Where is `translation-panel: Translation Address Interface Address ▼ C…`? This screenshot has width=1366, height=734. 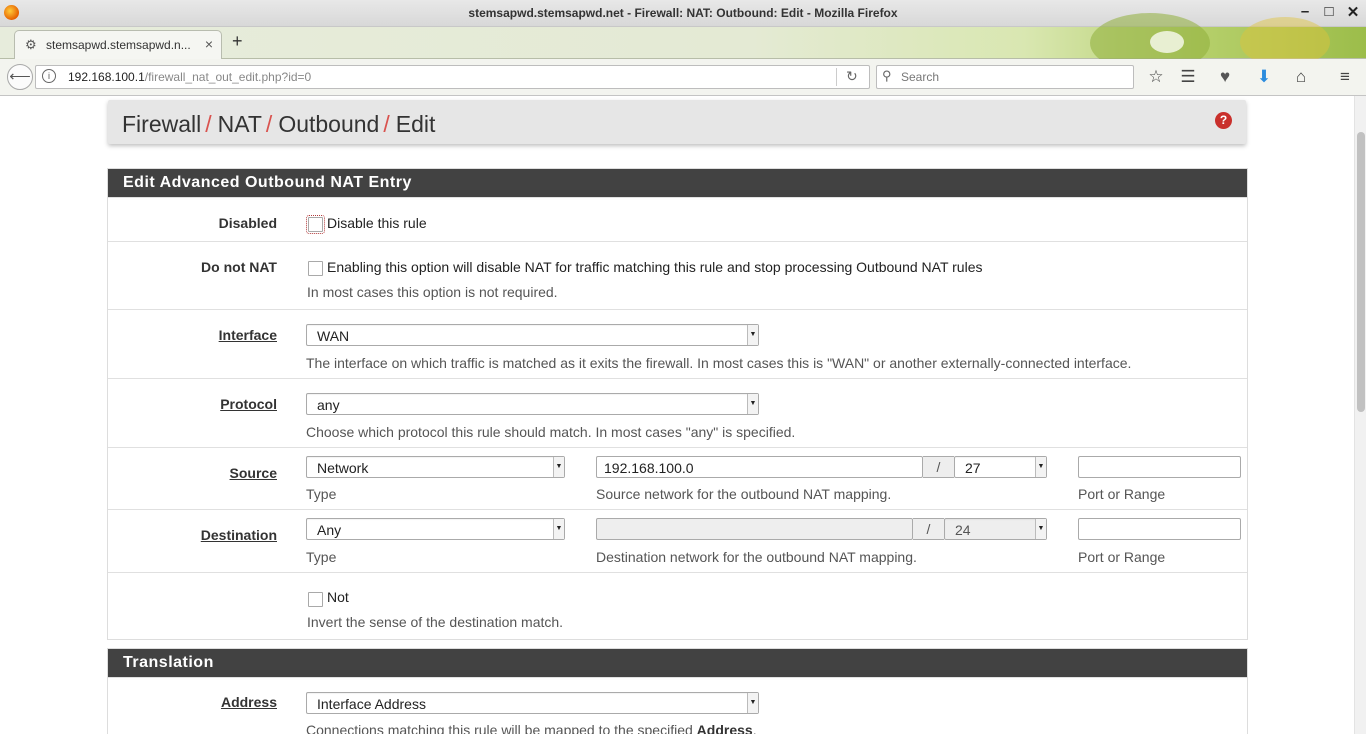 translation-panel: Translation Address Interface Address ▼ C… is located at coordinates (677, 691).